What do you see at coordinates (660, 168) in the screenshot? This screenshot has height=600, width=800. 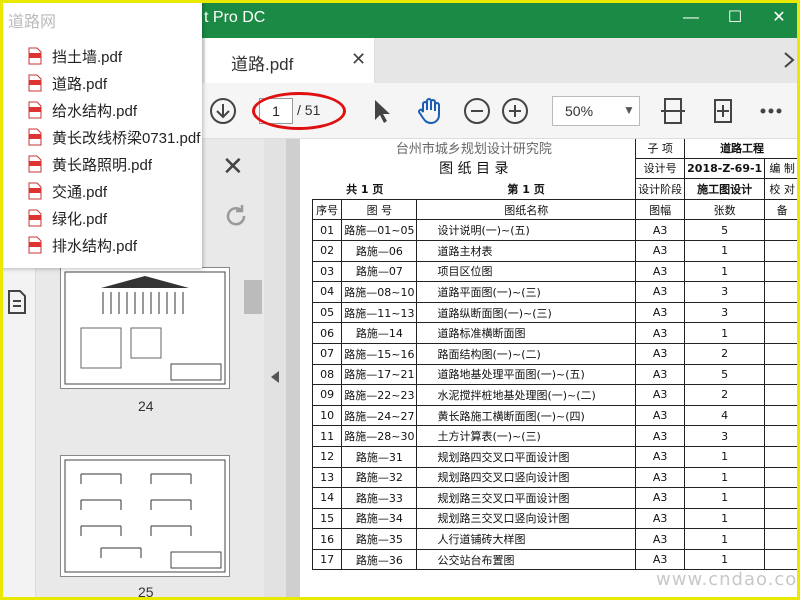 I see `design-no-label: 设计号` at bounding box center [660, 168].